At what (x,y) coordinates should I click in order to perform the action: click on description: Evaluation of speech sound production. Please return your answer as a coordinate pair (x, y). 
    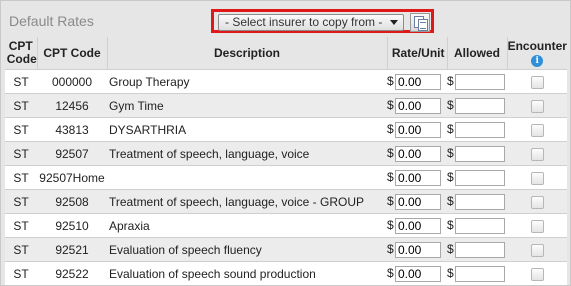
    Looking at the image, I should click on (247, 273).